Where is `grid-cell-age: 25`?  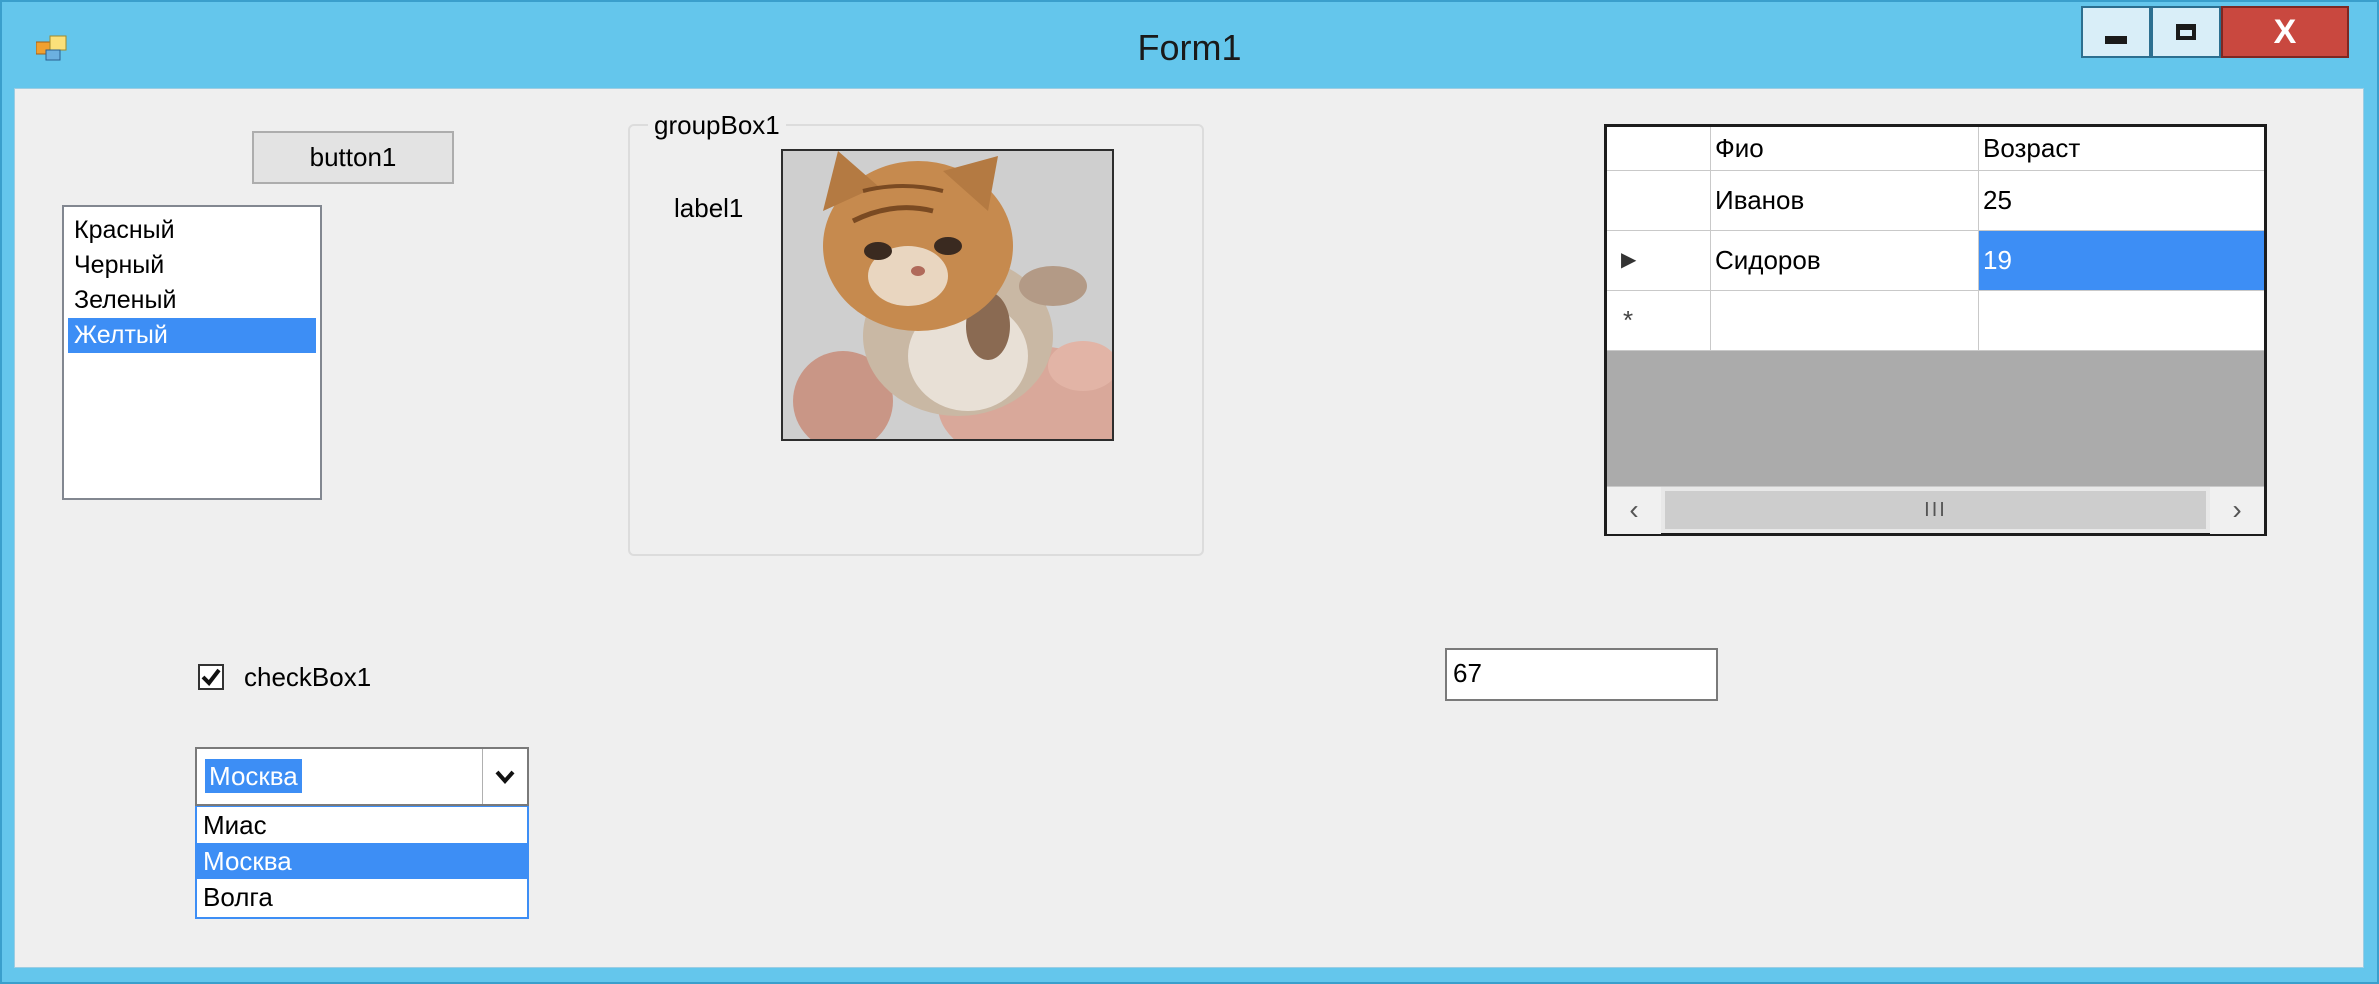
grid-cell-age: 25 is located at coordinates (2121, 201).